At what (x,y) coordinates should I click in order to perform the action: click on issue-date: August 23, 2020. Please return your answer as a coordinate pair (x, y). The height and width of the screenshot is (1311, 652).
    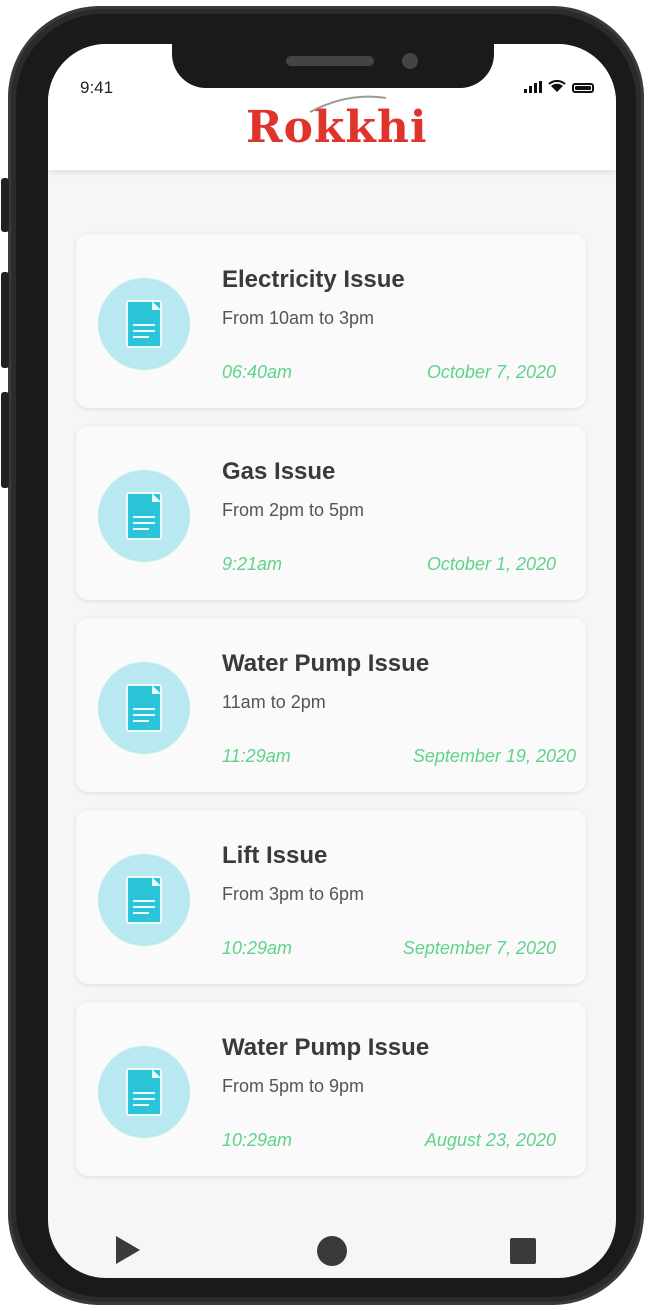
    Looking at the image, I should click on (490, 1140).